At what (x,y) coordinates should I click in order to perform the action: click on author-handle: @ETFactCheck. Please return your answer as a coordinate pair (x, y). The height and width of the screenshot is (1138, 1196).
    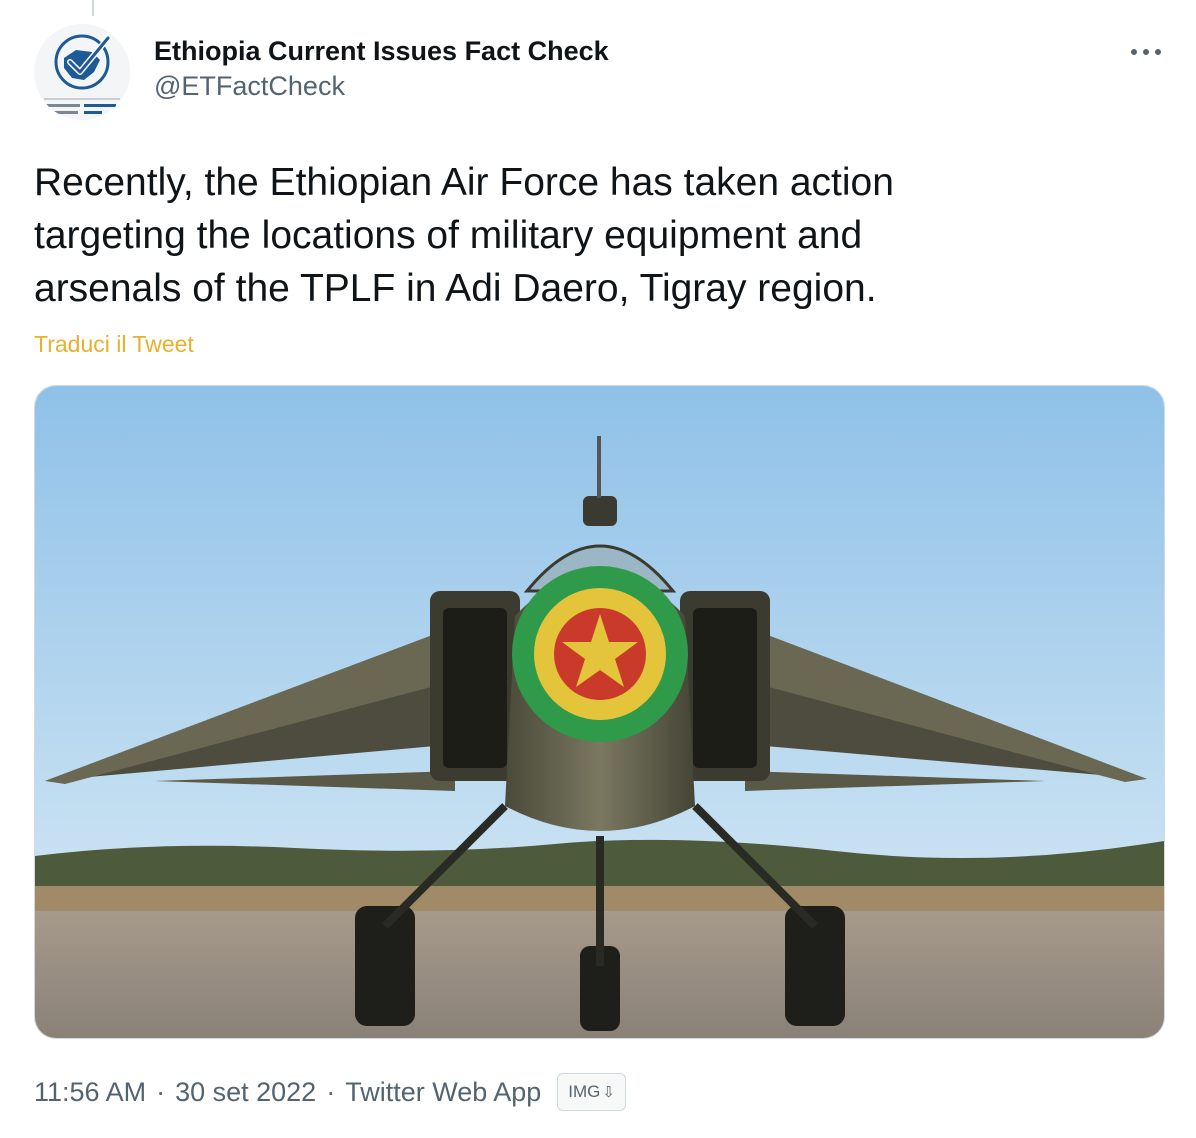
    Looking at the image, I should click on (381, 86).